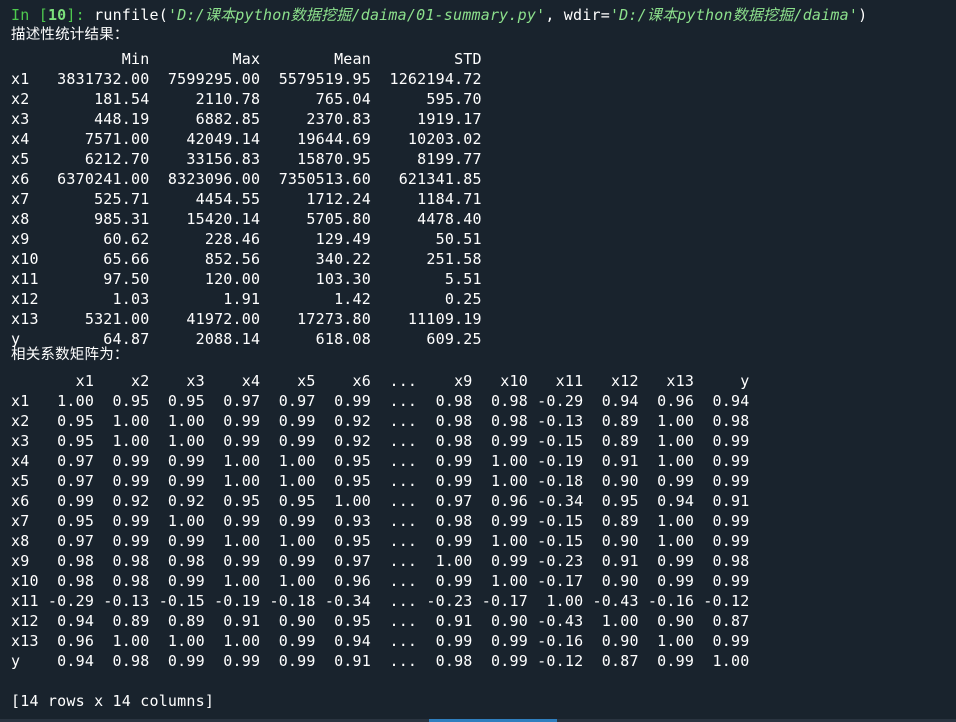 The image size is (956, 722). I want to click on summary-row: x12 1.03 1.91 1.42 0.25, so click(246, 299).